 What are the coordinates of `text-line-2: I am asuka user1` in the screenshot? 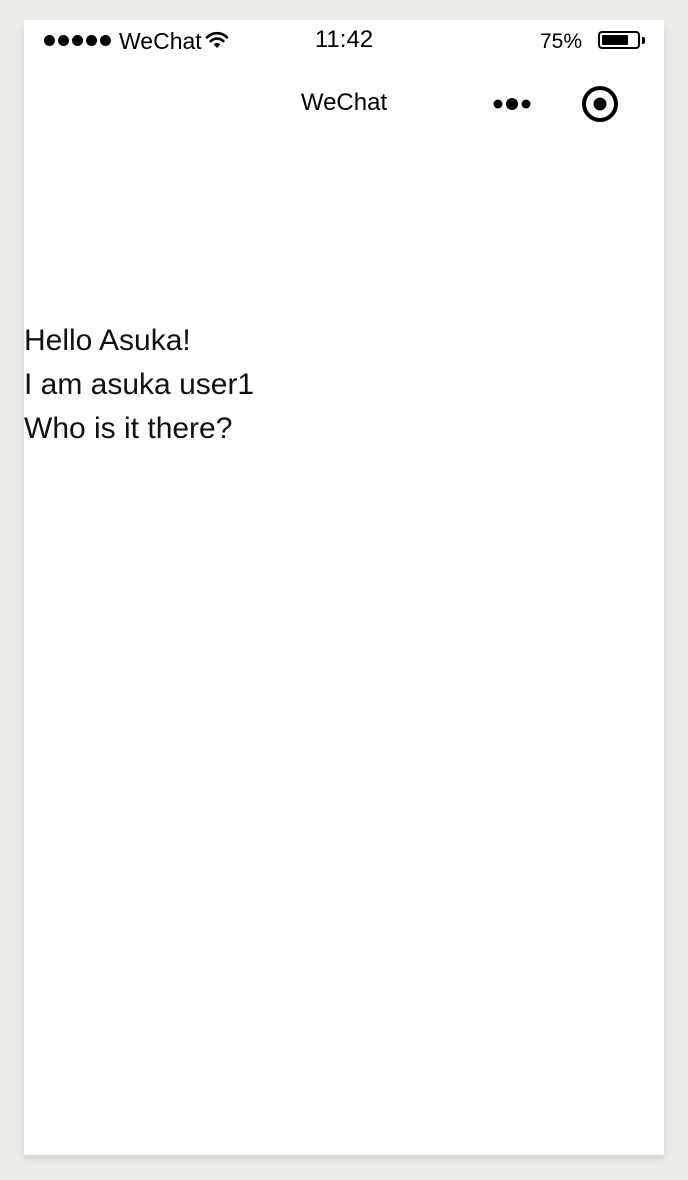 It's located at (139, 384).